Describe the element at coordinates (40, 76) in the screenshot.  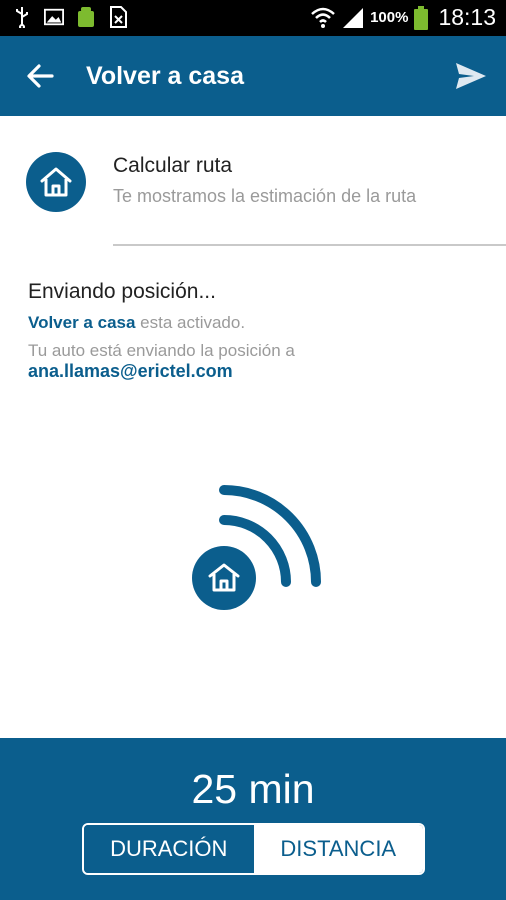
I see `back-arrow-icon` at that location.